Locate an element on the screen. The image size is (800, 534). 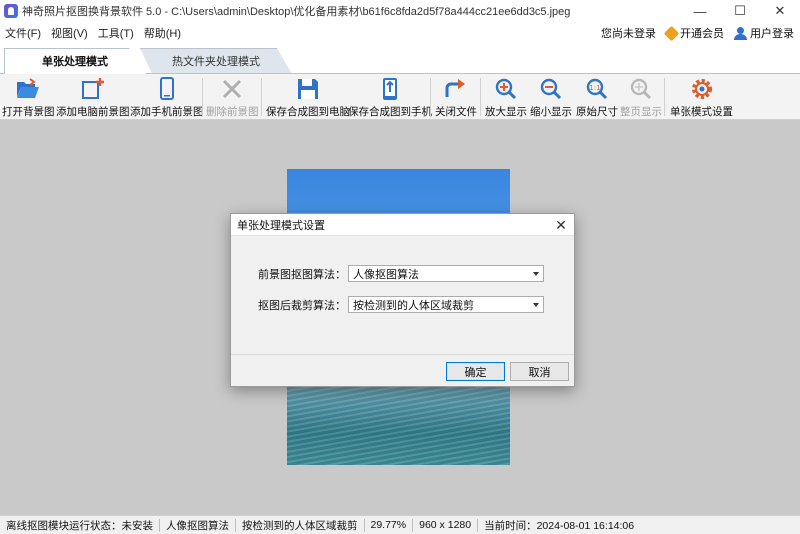
original-size-button: 1:1 原始尺寸 is located at coordinates (597, 97).